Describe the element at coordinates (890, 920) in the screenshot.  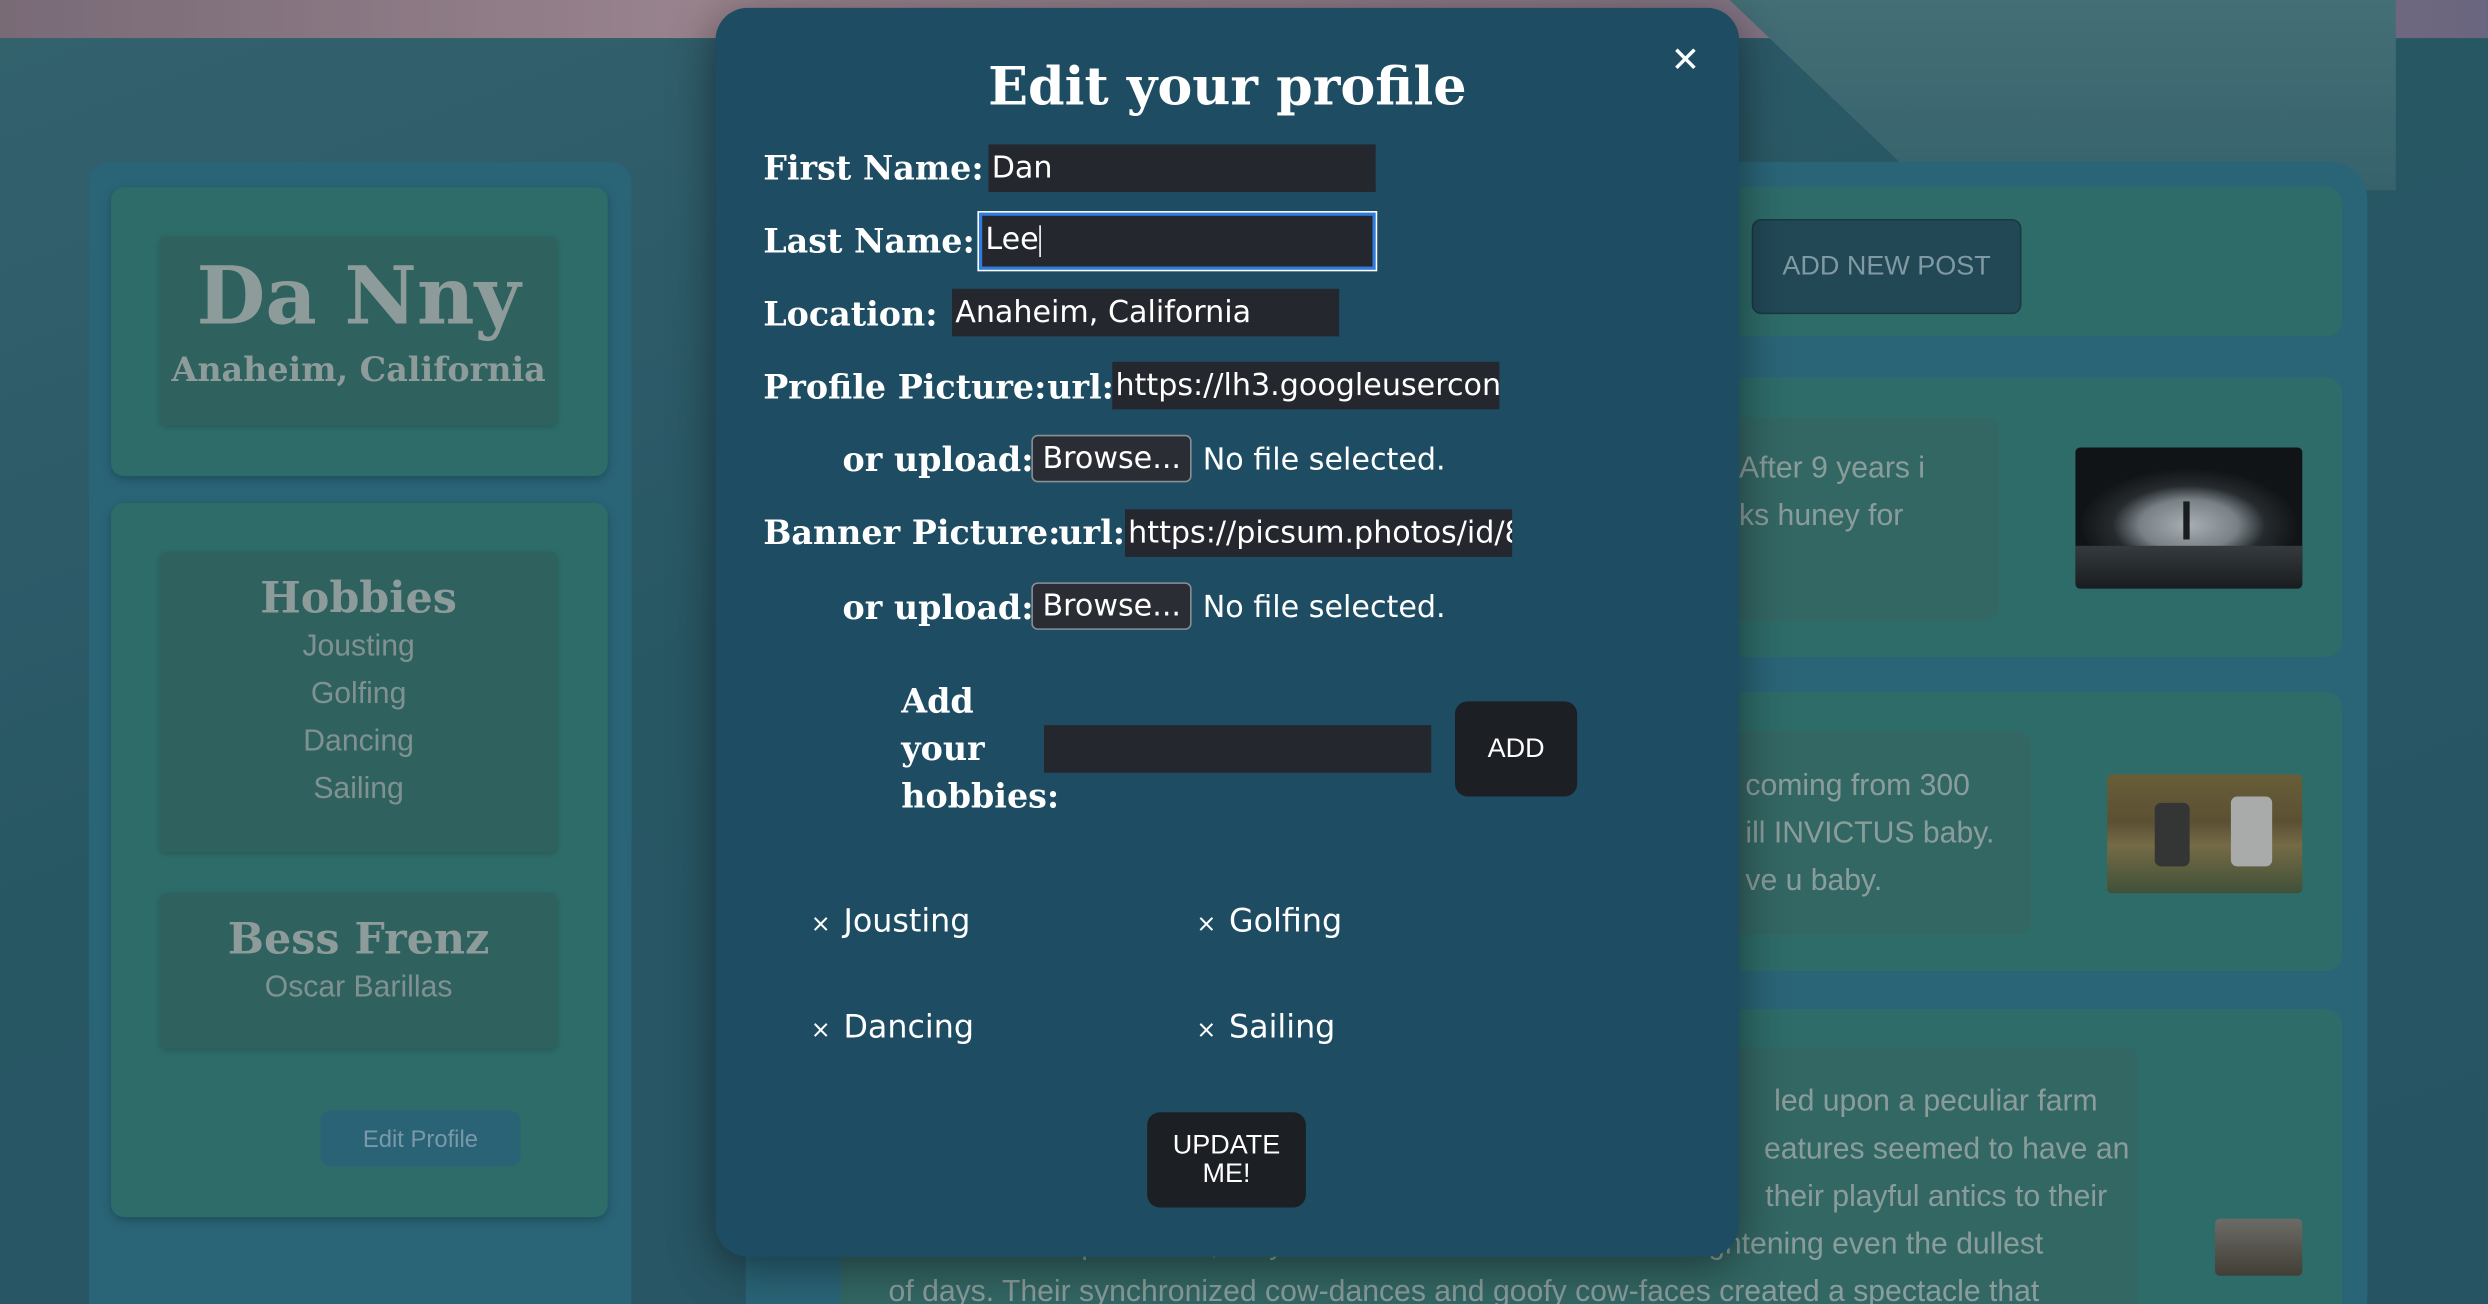
I see `hobby-chip: × Jousting` at that location.